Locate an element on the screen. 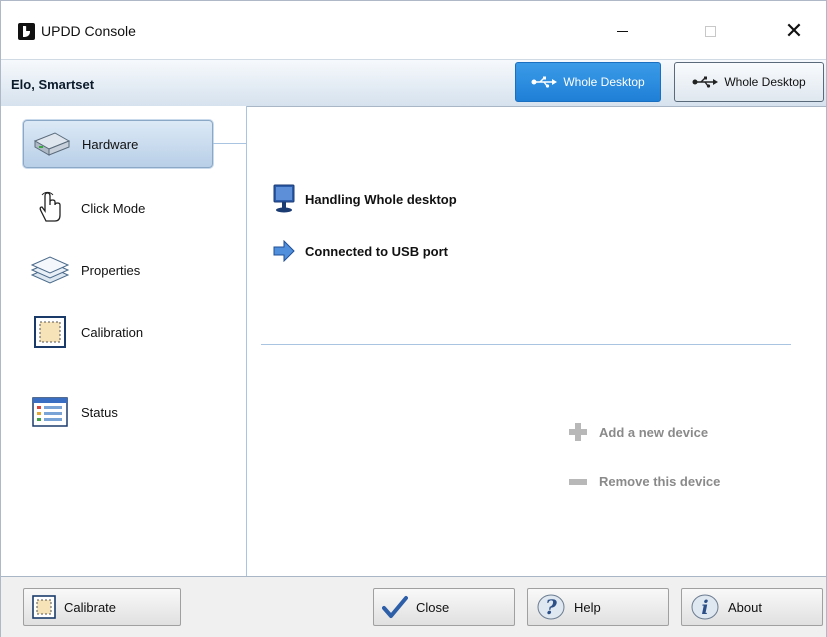 This screenshot has height=637, width=827. hard-drive-icon is located at coordinates (51, 144).